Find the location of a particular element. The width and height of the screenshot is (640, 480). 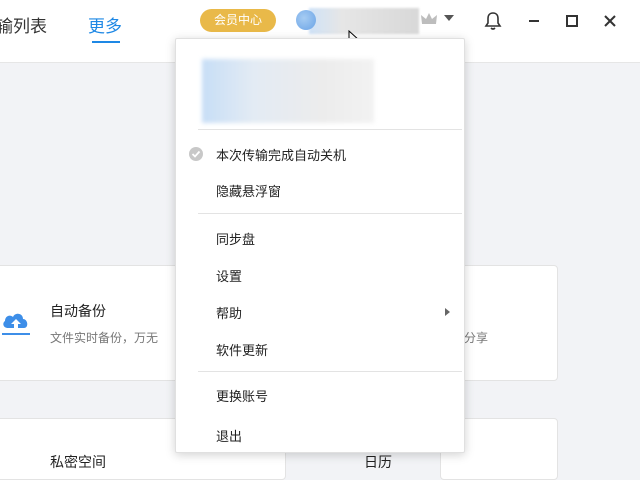

menu-item-label: 更换账号 is located at coordinates (242, 397).